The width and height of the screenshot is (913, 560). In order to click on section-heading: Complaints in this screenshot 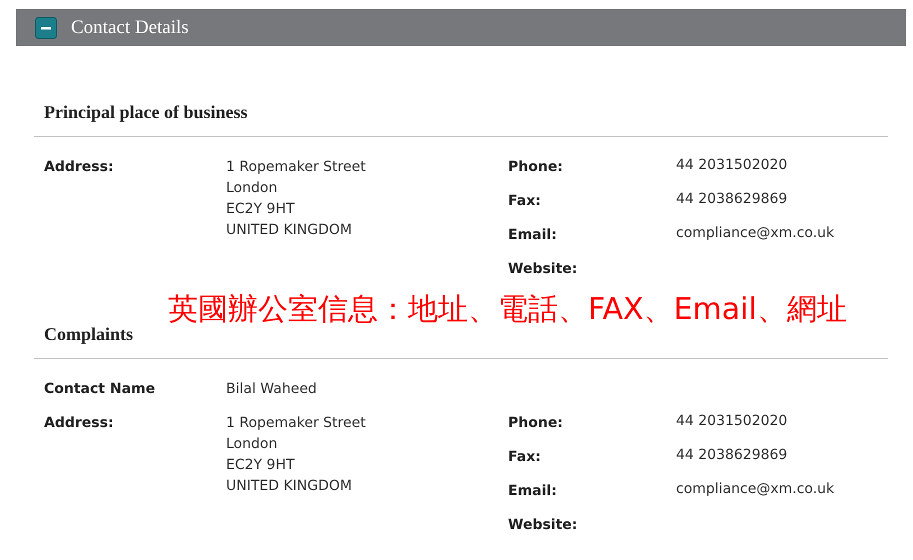, I will do `click(461, 340)`.